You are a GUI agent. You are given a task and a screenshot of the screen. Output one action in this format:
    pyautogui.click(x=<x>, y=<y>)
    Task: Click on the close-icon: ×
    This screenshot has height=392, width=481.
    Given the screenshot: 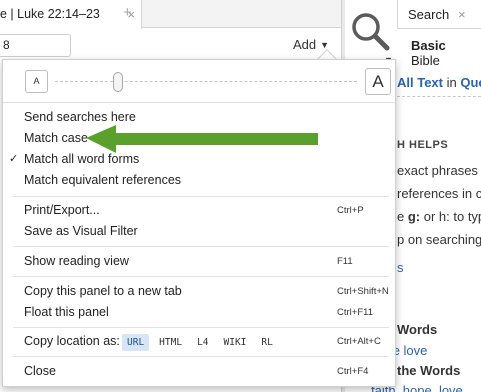 What is the action you would take?
    pyautogui.click(x=462, y=14)
    